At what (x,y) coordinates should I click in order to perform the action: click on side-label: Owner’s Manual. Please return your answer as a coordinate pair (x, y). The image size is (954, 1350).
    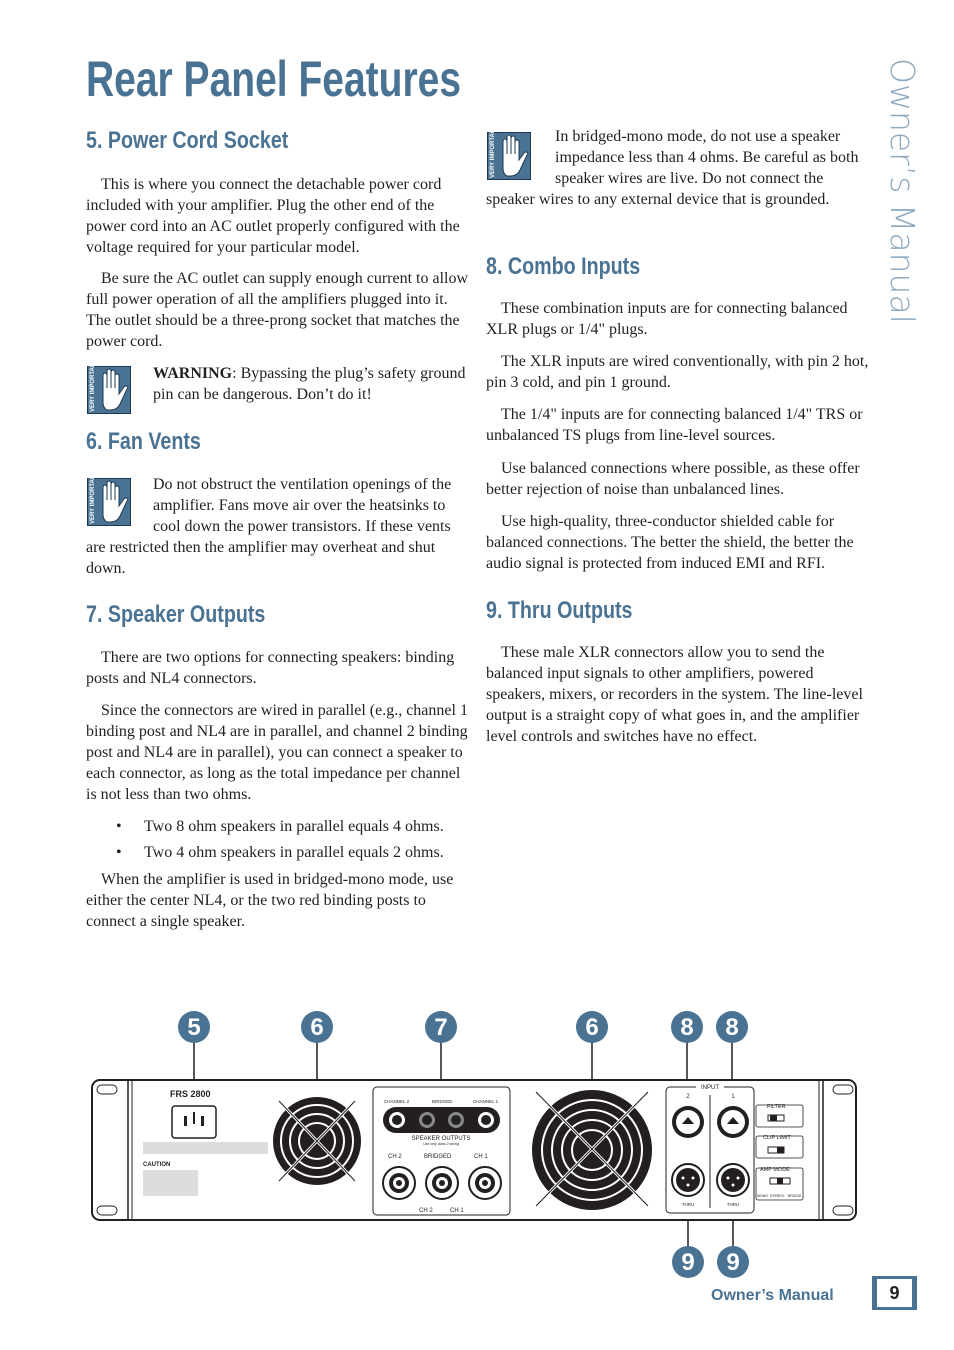
    Looking at the image, I should click on (902, 191).